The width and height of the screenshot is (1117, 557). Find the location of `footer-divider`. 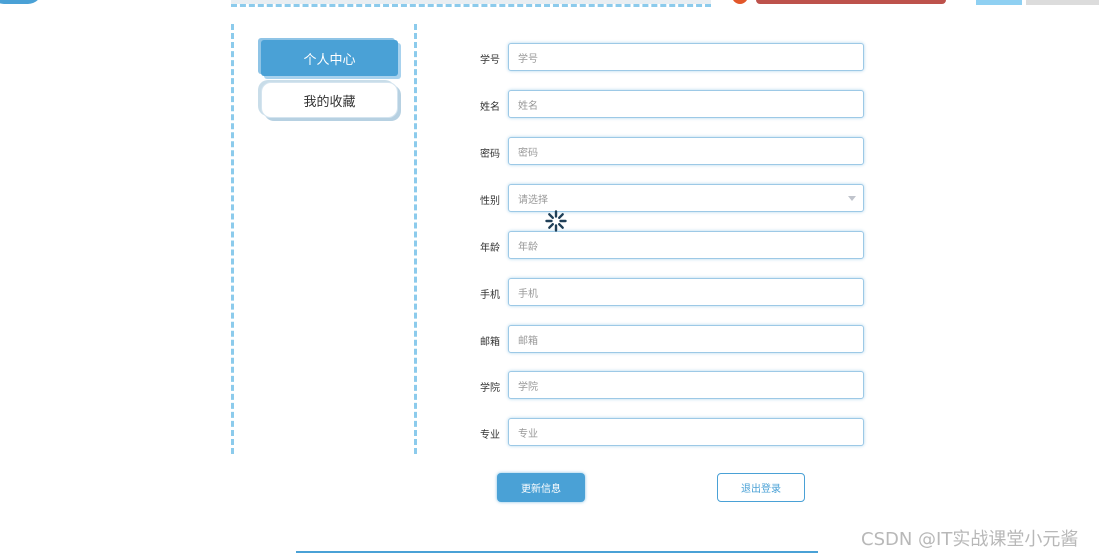

footer-divider is located at coordinates (557, 552).